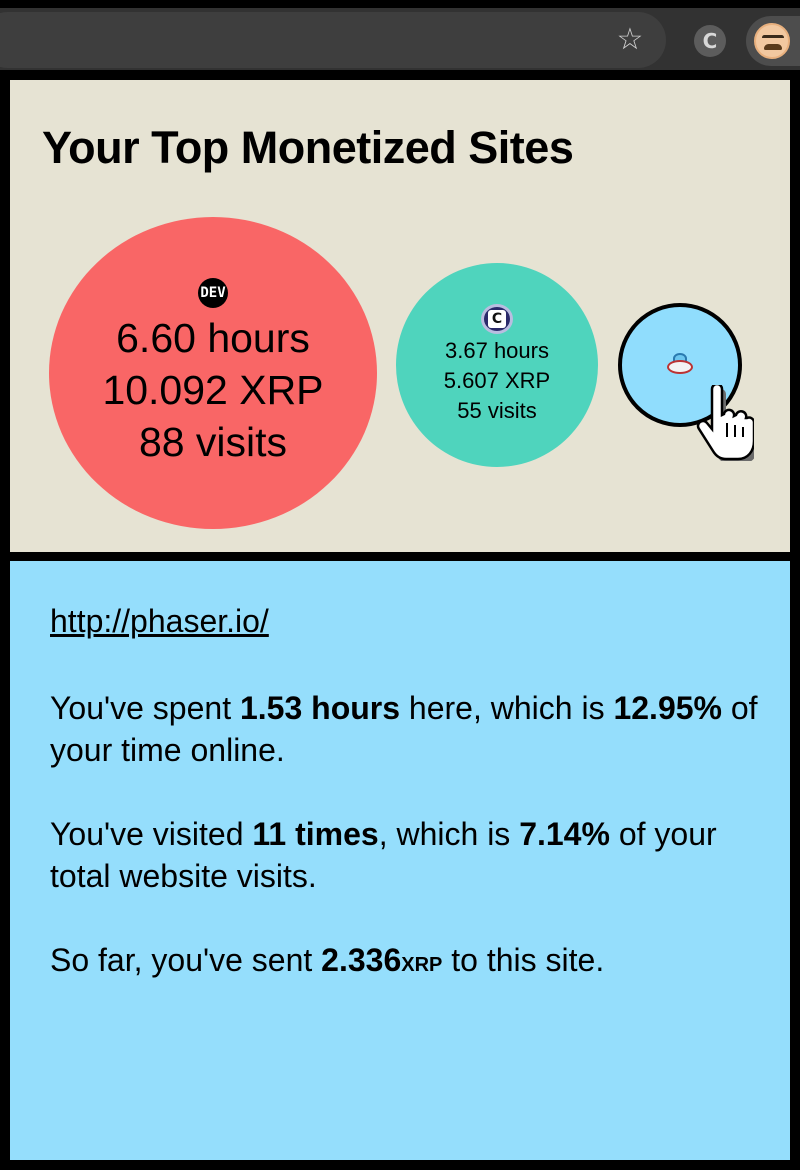 This screenshot has width=800, height=1170. I want to click on page-title: Your Top Monetized Sites, so click(308, 147).